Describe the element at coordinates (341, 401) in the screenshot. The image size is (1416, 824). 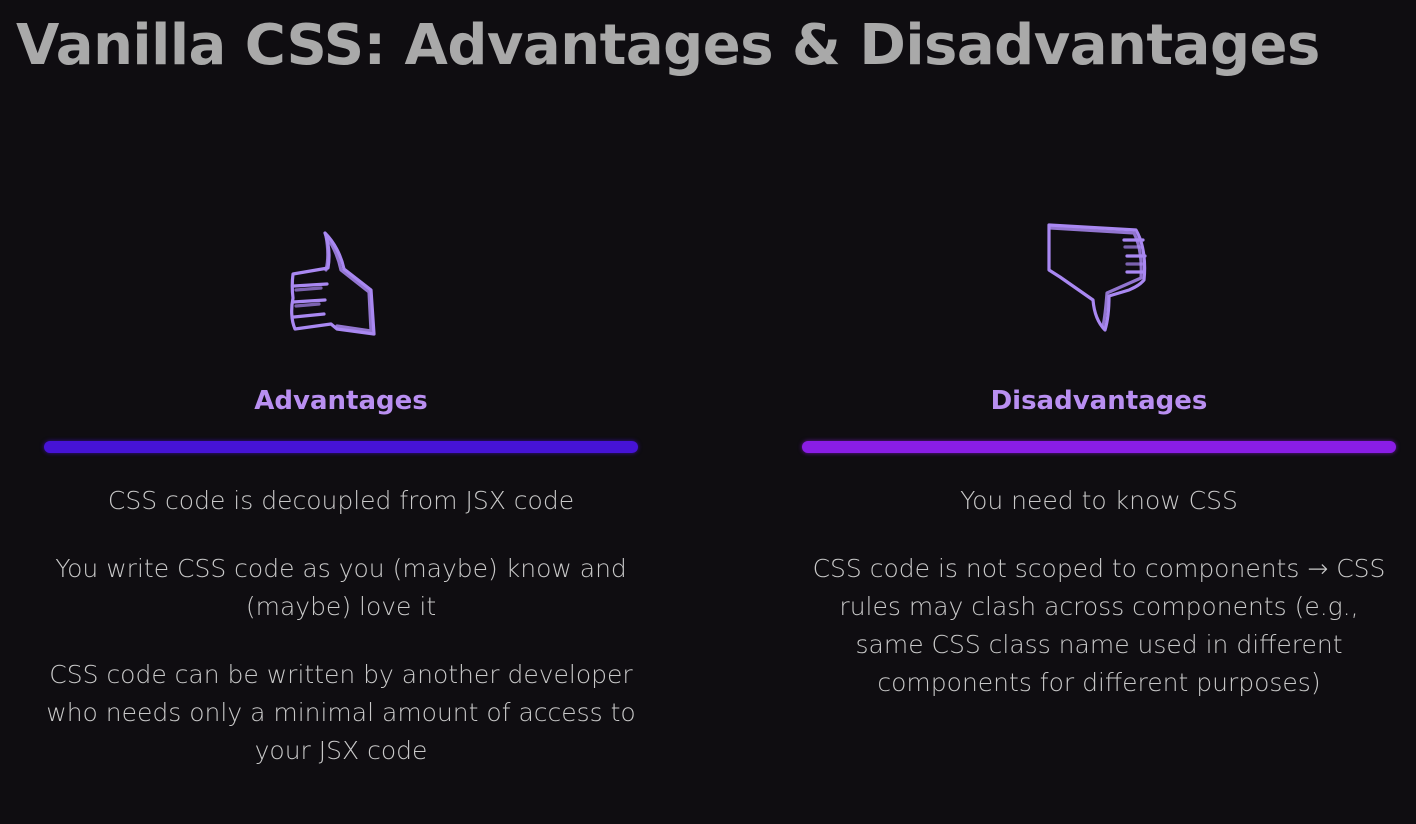
I see `advantages-heading: Advantages` at that location.